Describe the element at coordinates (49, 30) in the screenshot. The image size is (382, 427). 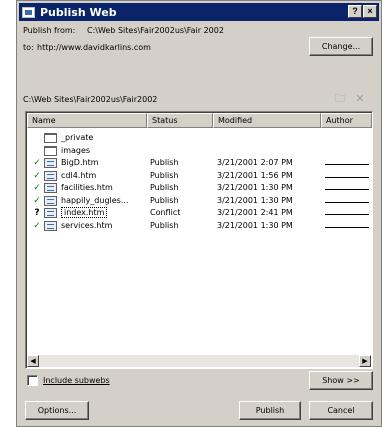
I see `publish-from-label: Publish from:` at that location.